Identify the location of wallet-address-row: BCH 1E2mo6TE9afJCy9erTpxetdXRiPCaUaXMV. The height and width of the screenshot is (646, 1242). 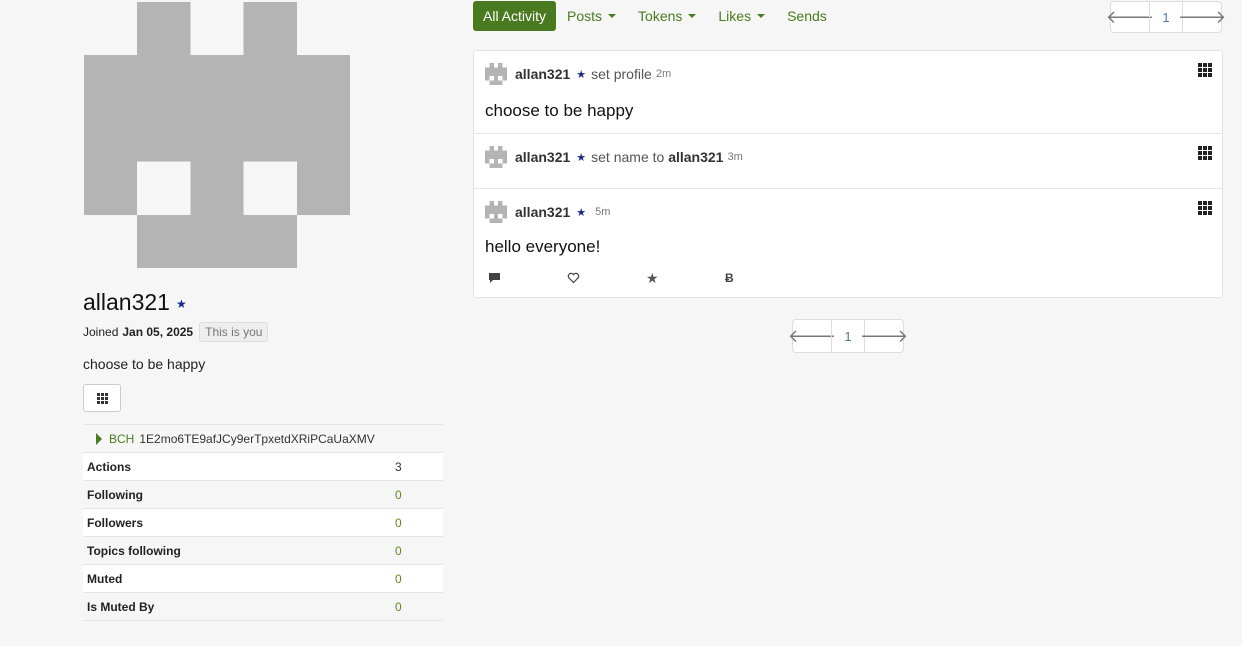
(263, 438).